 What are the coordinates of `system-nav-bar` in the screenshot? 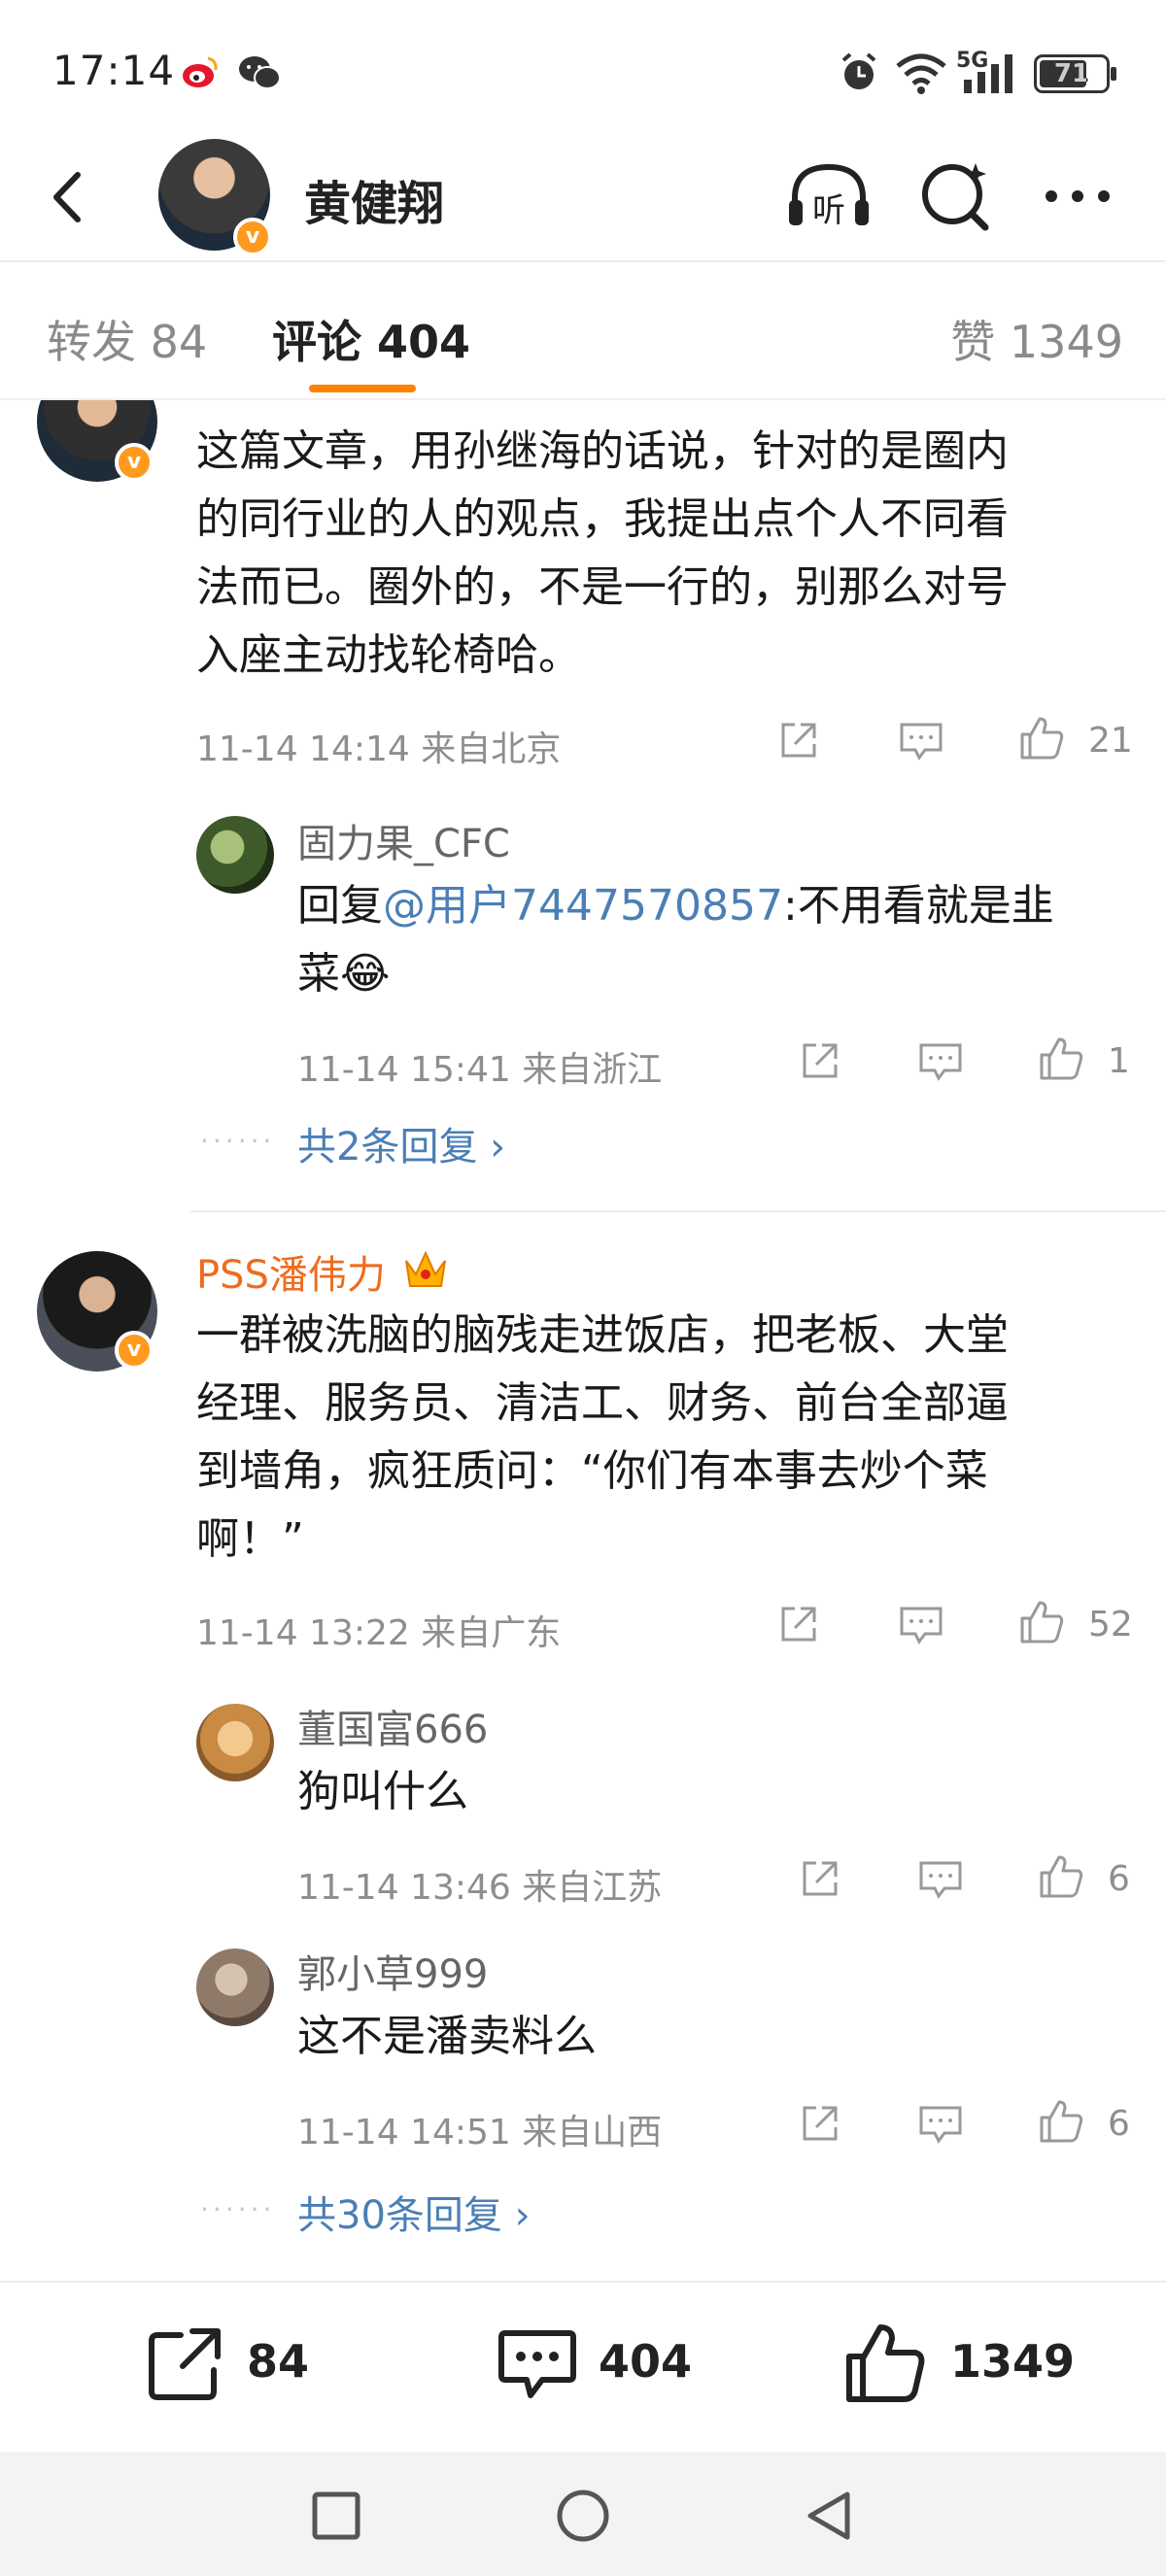 It's located at (583, 2514).